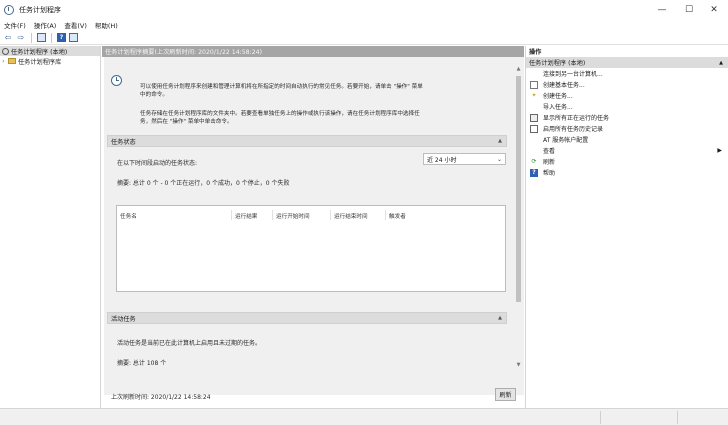 The height and width of the screenshot is (425, 728). What do you see at coordinates (73, 37) in the screenshot?
I see `show-hide-action-pane-icon` at bounding box center [73, 37].